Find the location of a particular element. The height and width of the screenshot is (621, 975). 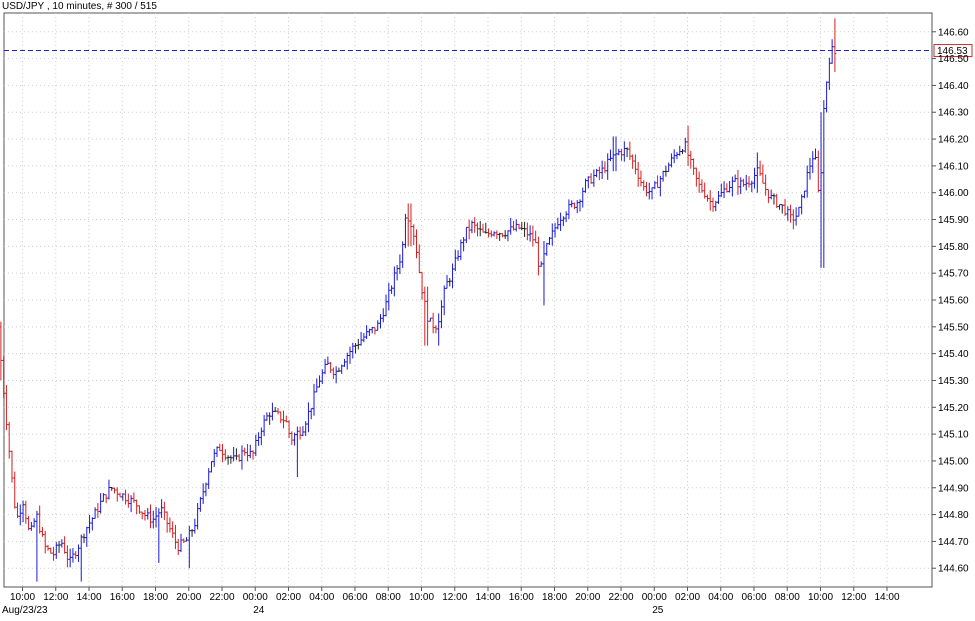

y-tick-label: 146.00 is located at coordinates (953, 193).